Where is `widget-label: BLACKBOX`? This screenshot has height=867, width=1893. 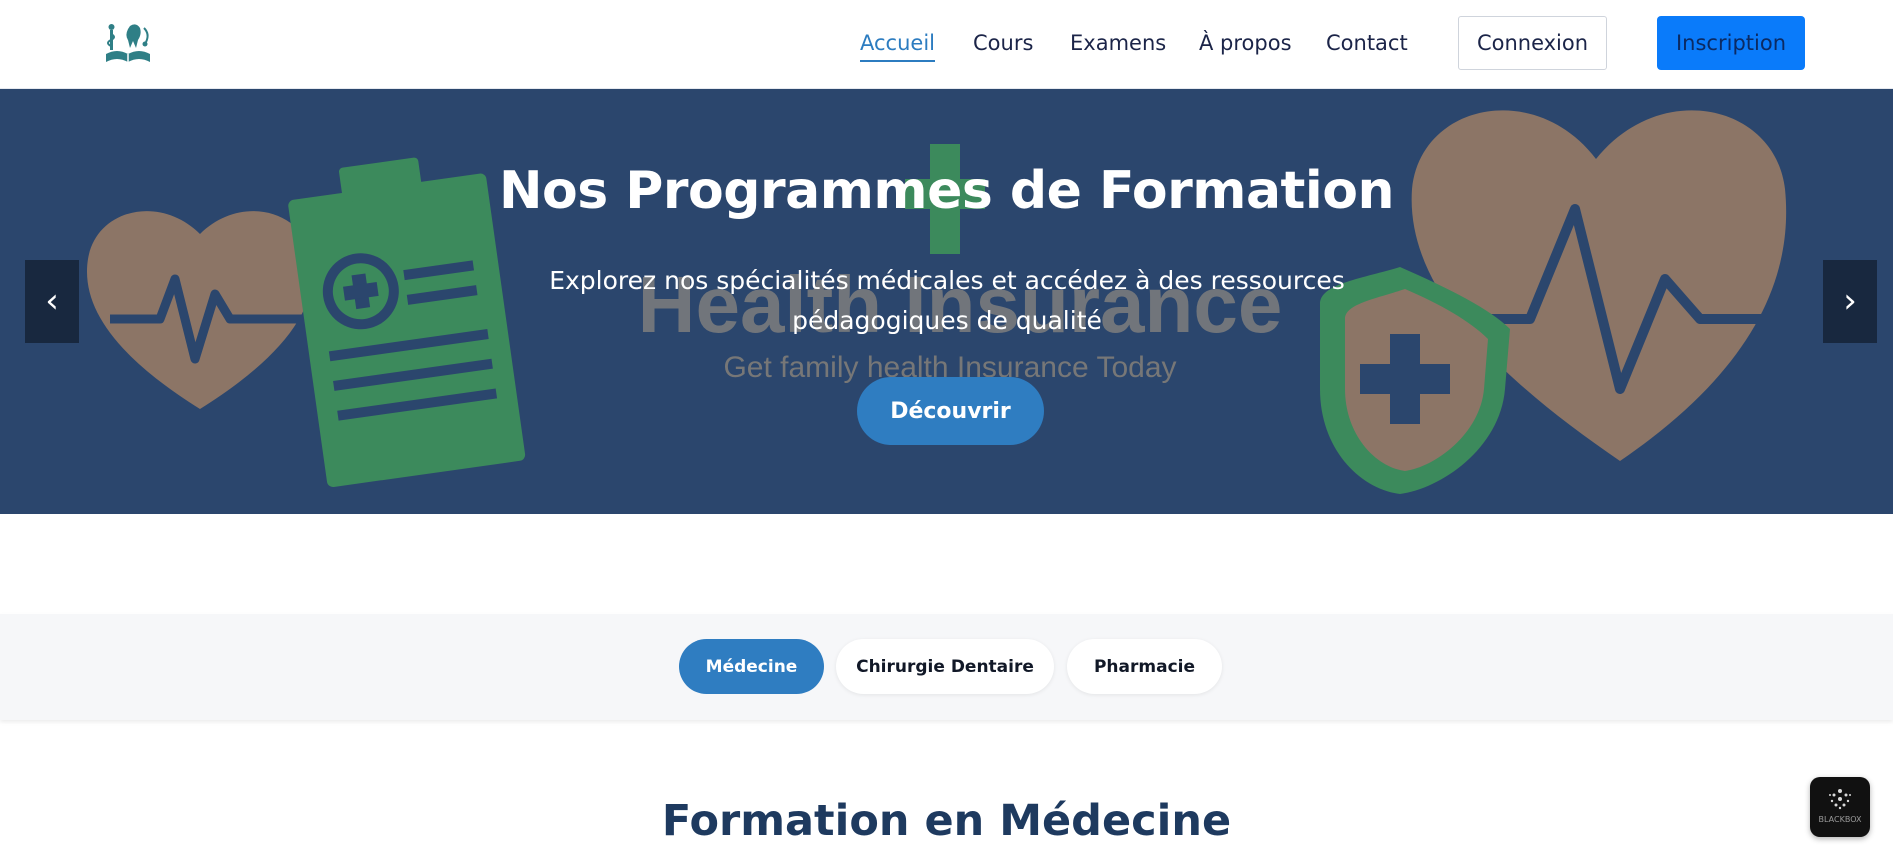
widget-label: BLACKBOX is located at coordinates (1840, 819).